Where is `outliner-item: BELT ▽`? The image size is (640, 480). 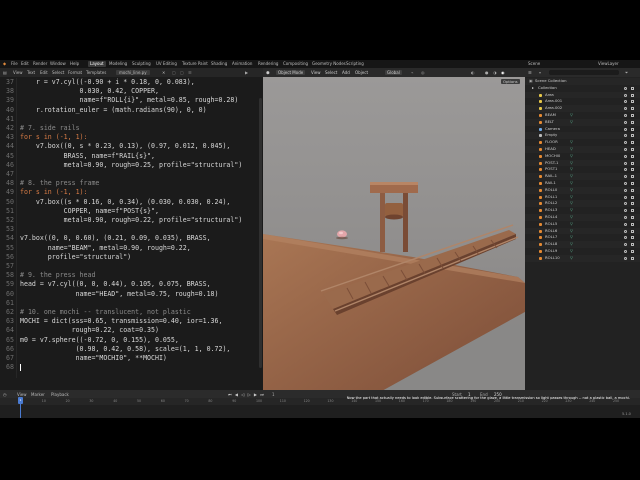
outliner-item: BELT ▽ is located at coordinates (582, 122).